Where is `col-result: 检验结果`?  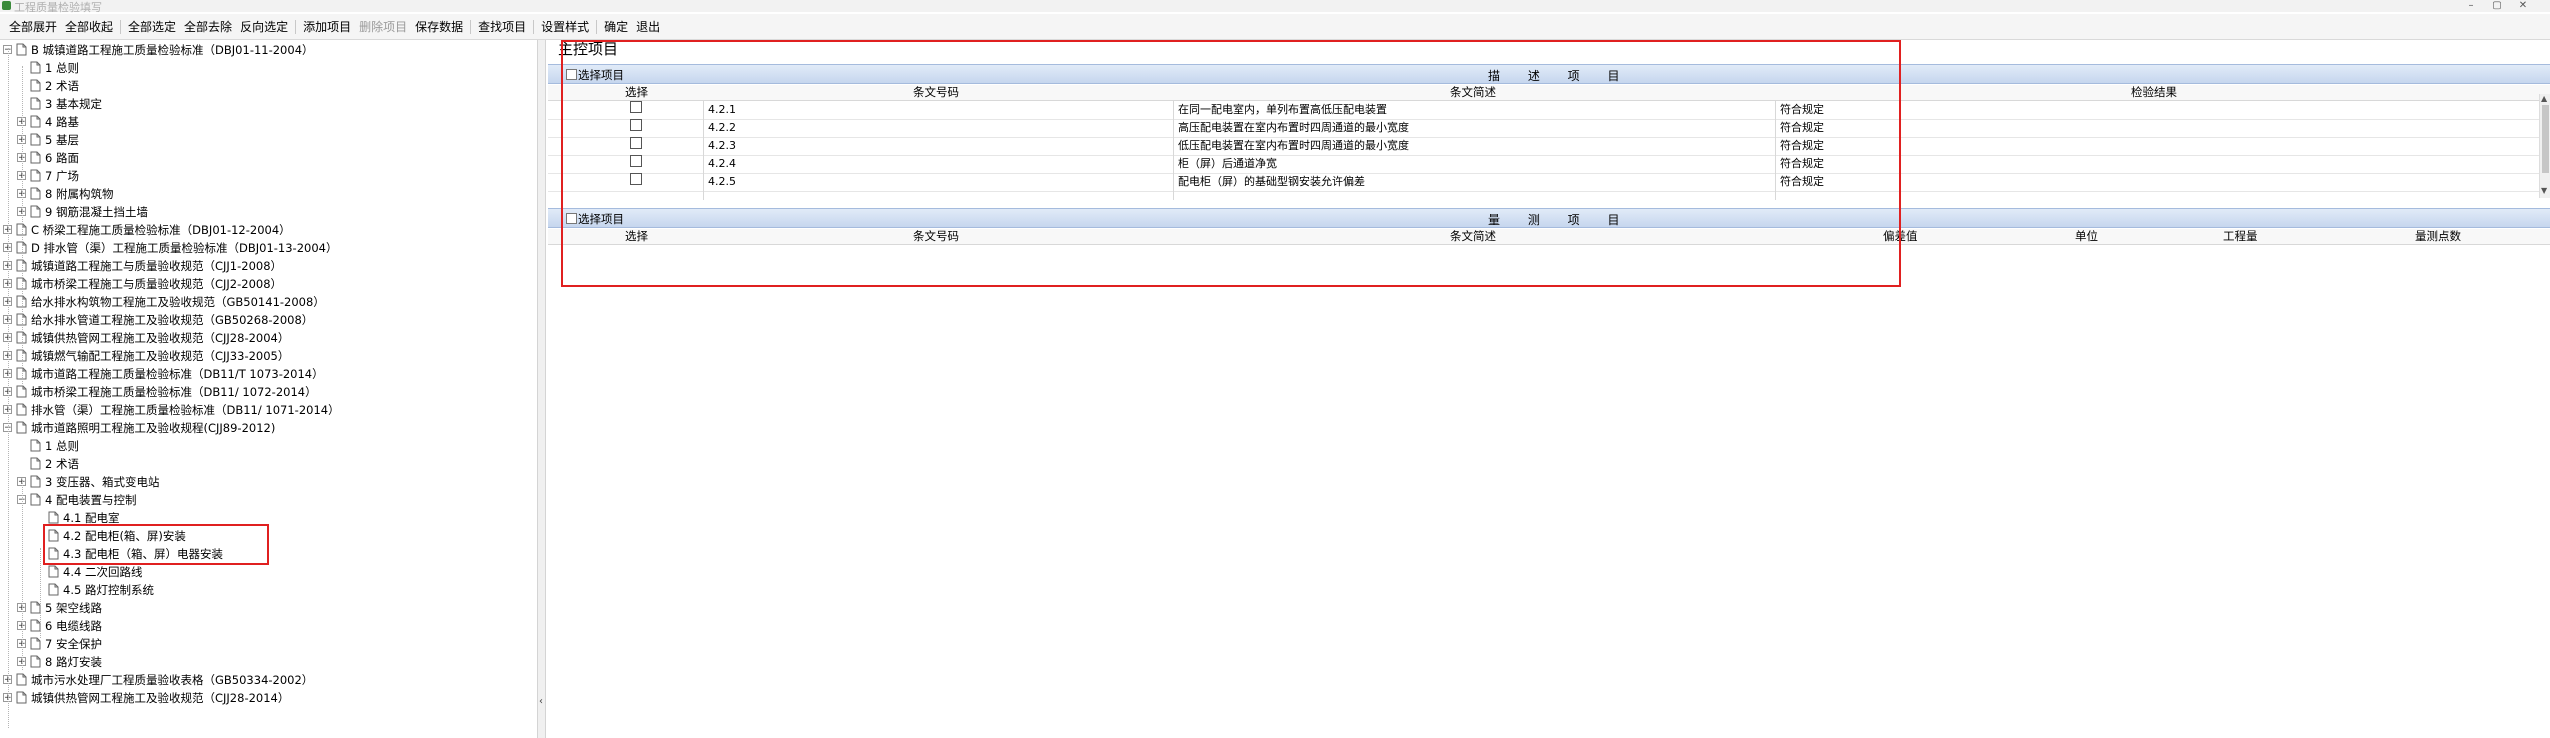
col-result: 检验结果 is located at coordinates (2154, 92).